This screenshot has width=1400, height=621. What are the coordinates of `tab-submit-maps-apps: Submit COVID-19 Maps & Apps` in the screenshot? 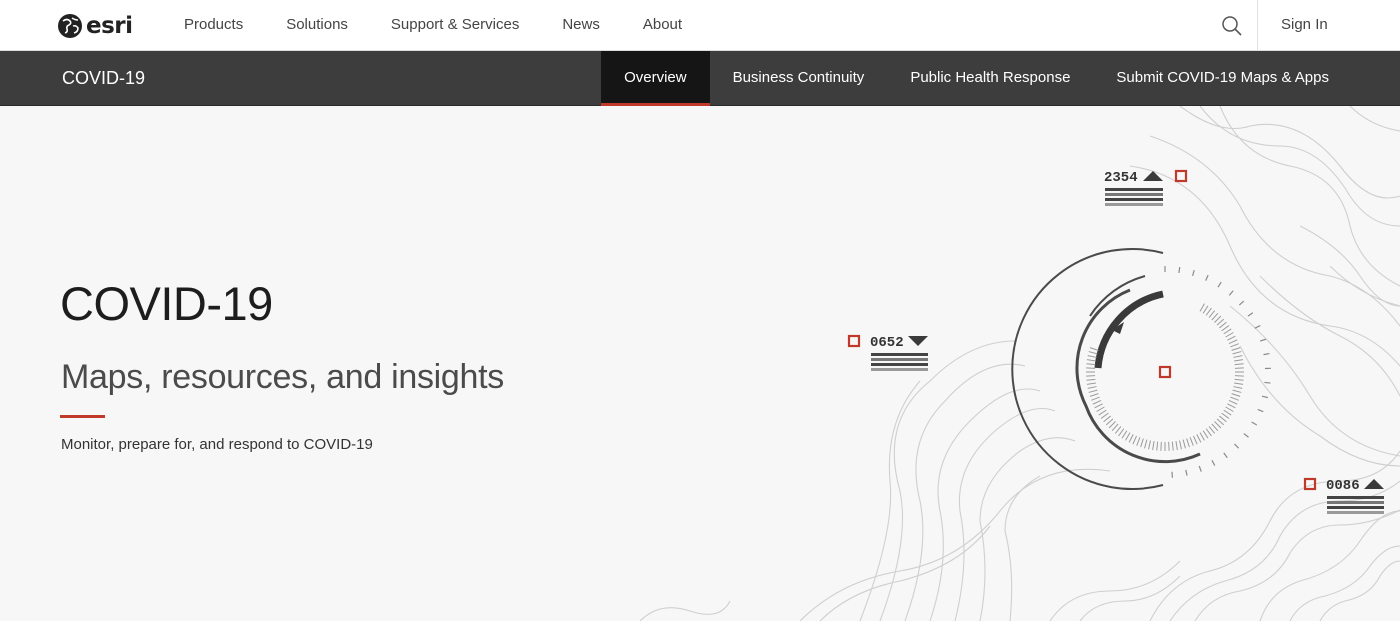 It's located at (1222, 78).